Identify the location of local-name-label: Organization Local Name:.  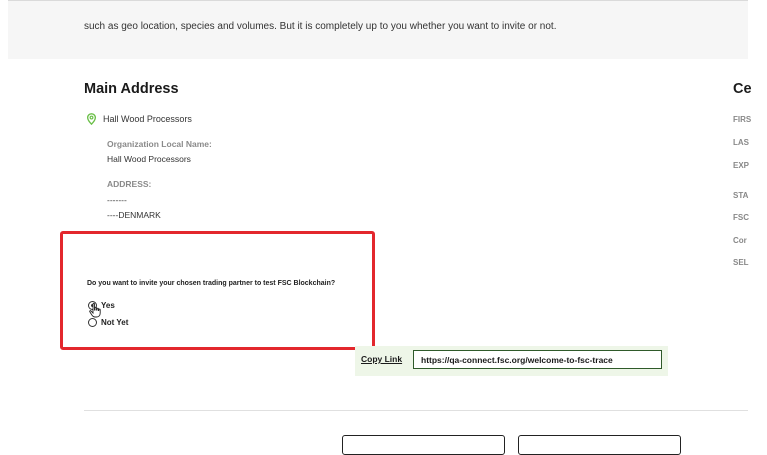
(159, 144).